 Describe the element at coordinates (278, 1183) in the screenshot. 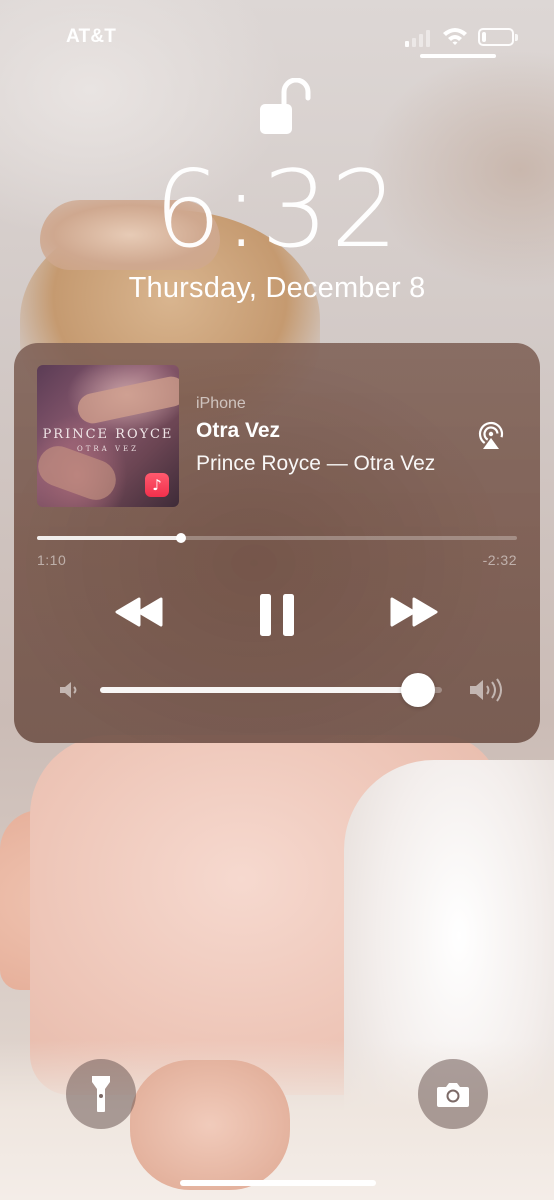

I see `home-indicator` at that location.